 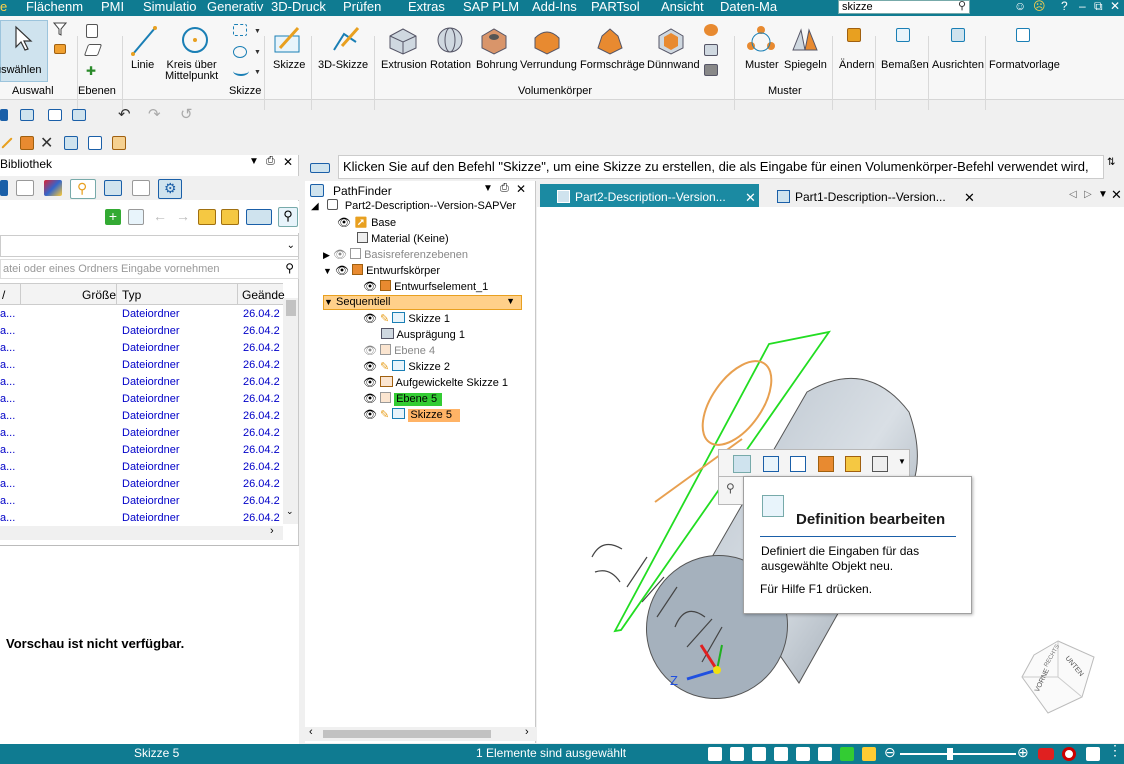 What do you see at coordinates (825, 754) in the screenshot?
I see `view-orient-icon` at bounding box center [825, 754].